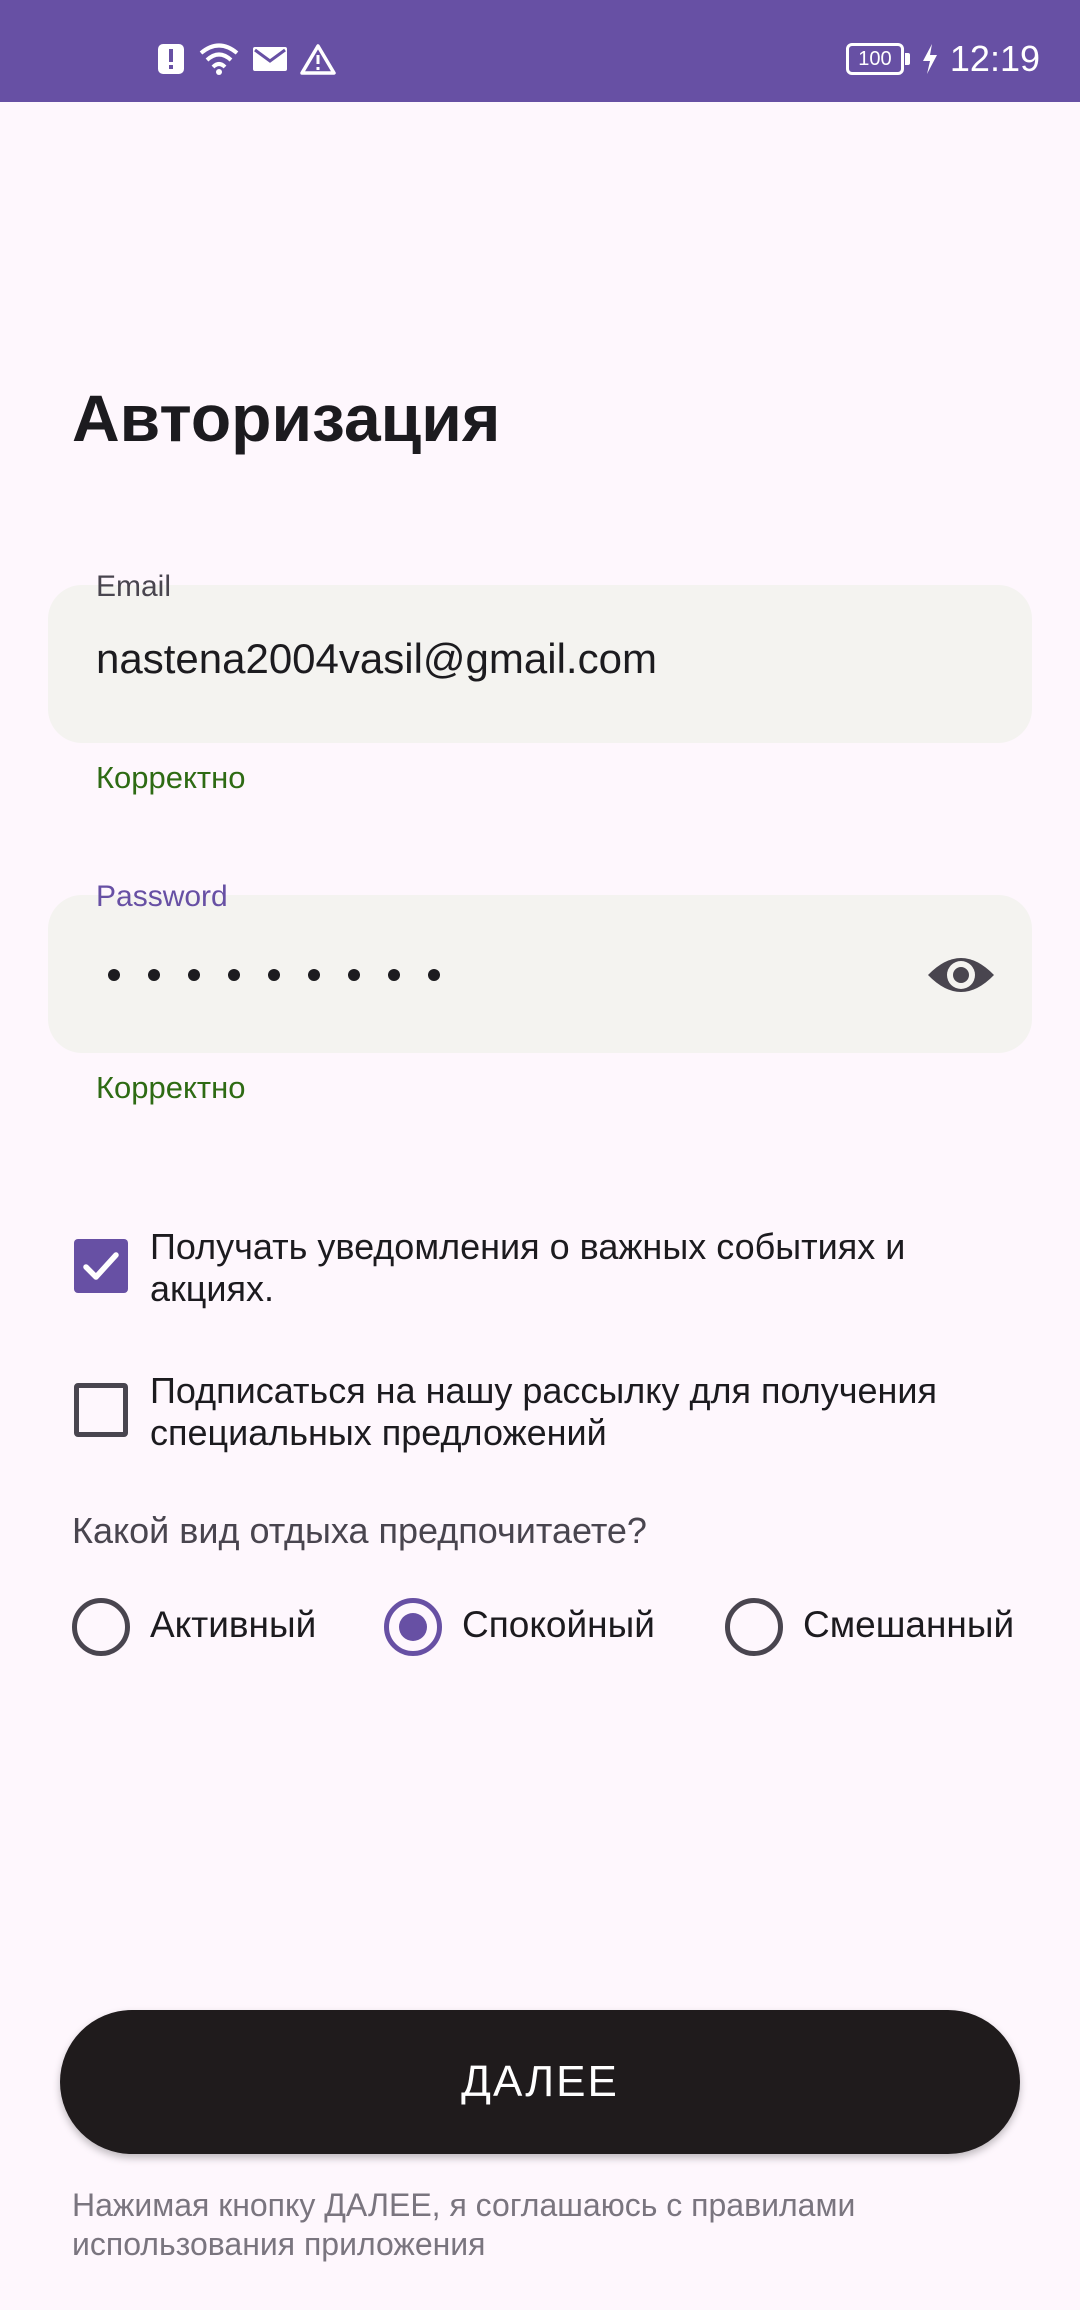 This screenshot has width=1080, height=2310. Describe the element at coordinates (413, 1627) in the screenshot. I see `radio-calm` at that location.